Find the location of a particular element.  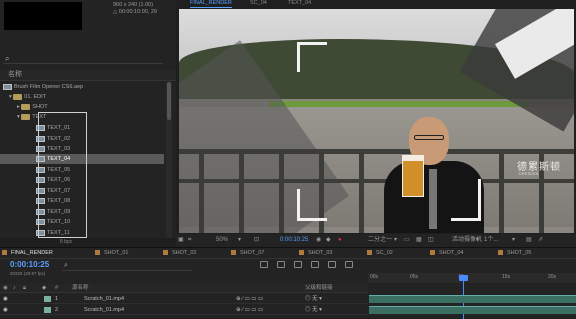

preview-thumbnail is located at coordinates (43, 16).